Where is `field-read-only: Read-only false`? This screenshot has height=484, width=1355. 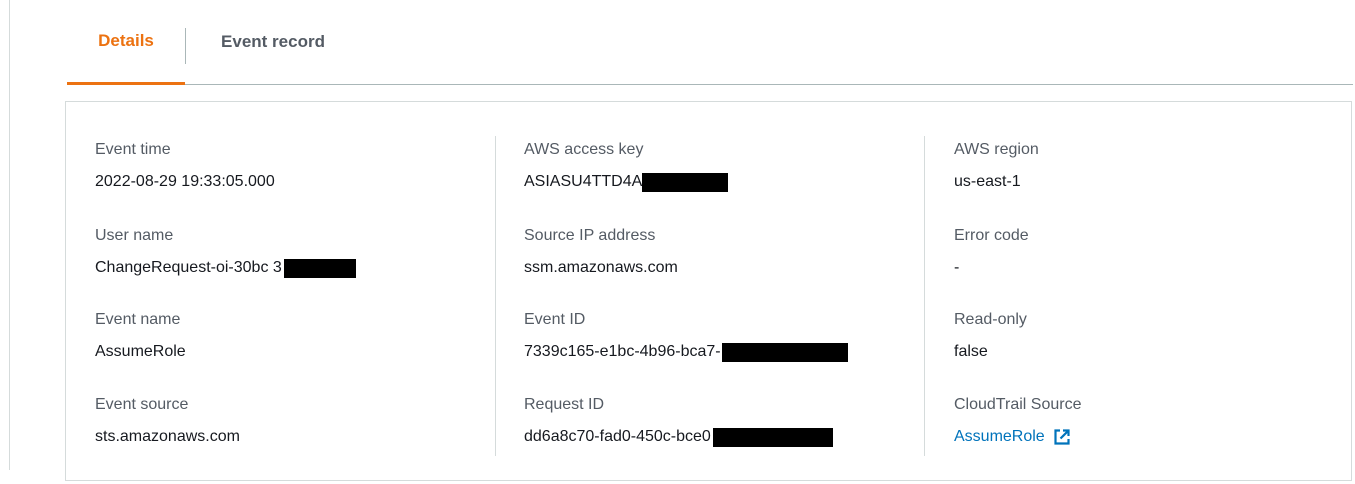 field-read-only: Read-only false is located at coordinates (1144, 336).